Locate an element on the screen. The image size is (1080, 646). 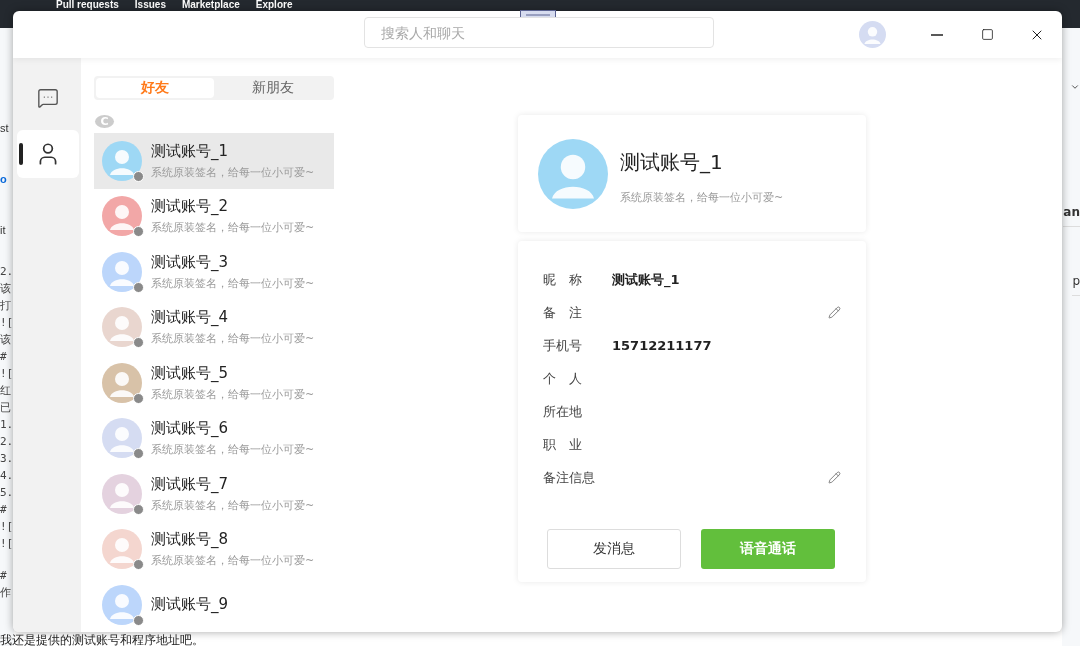
chat-icon is located at coordinates (48, 98).